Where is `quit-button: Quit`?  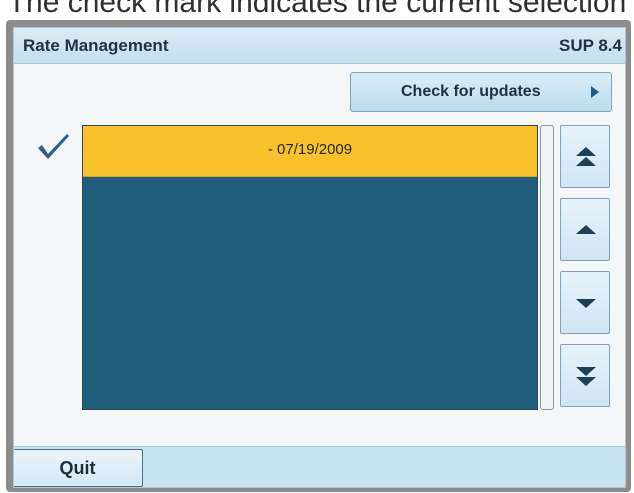 quit-button: Quit is located at coordinates (78, 468).